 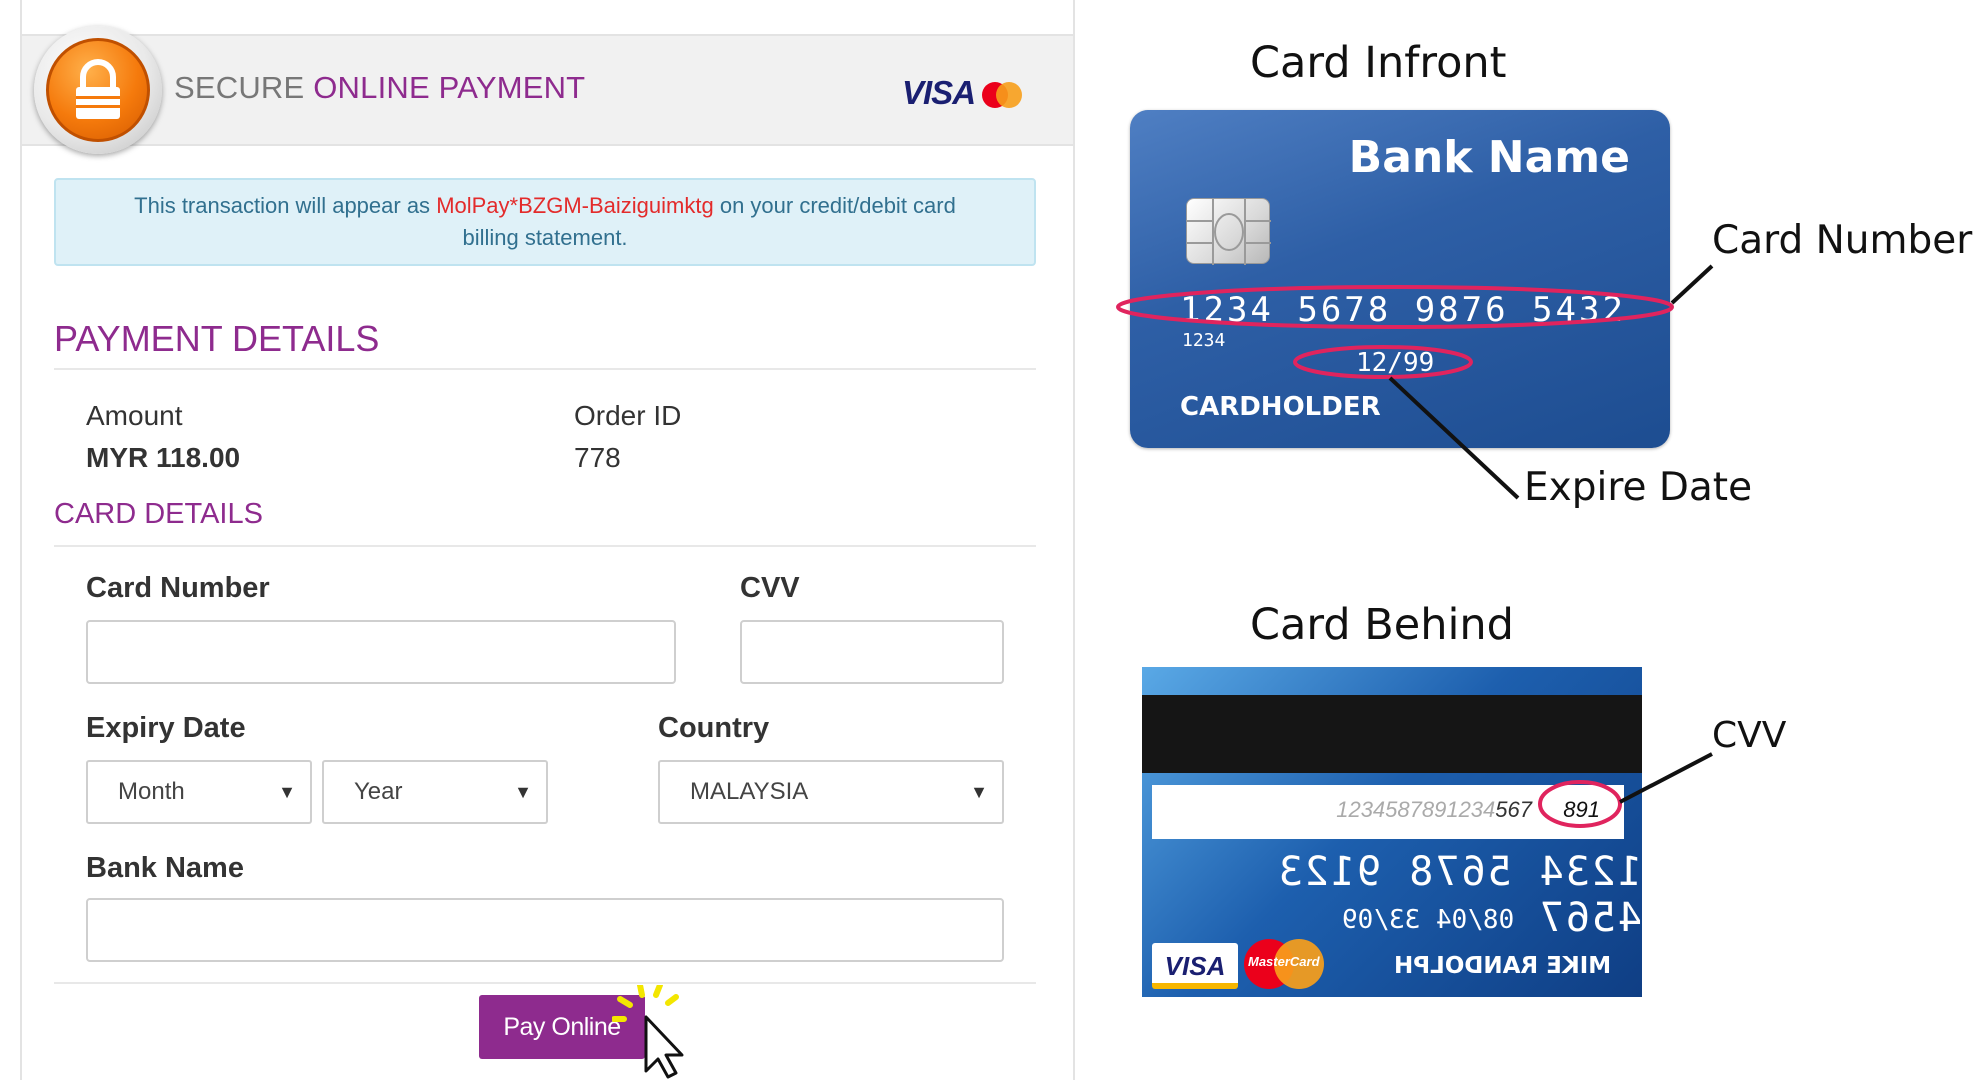 What do you see at coordinates (714, 728) in the screenshot?
I see `country-label: Country` at bounding box center [714, 728].